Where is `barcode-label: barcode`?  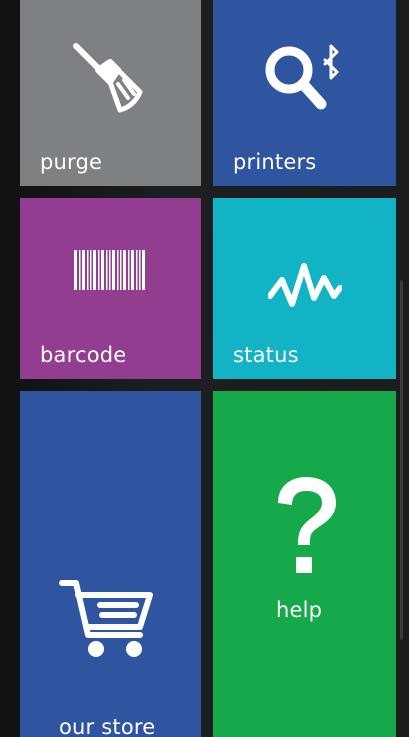 barcode-label: barcode is located at coordinates (83, 355).